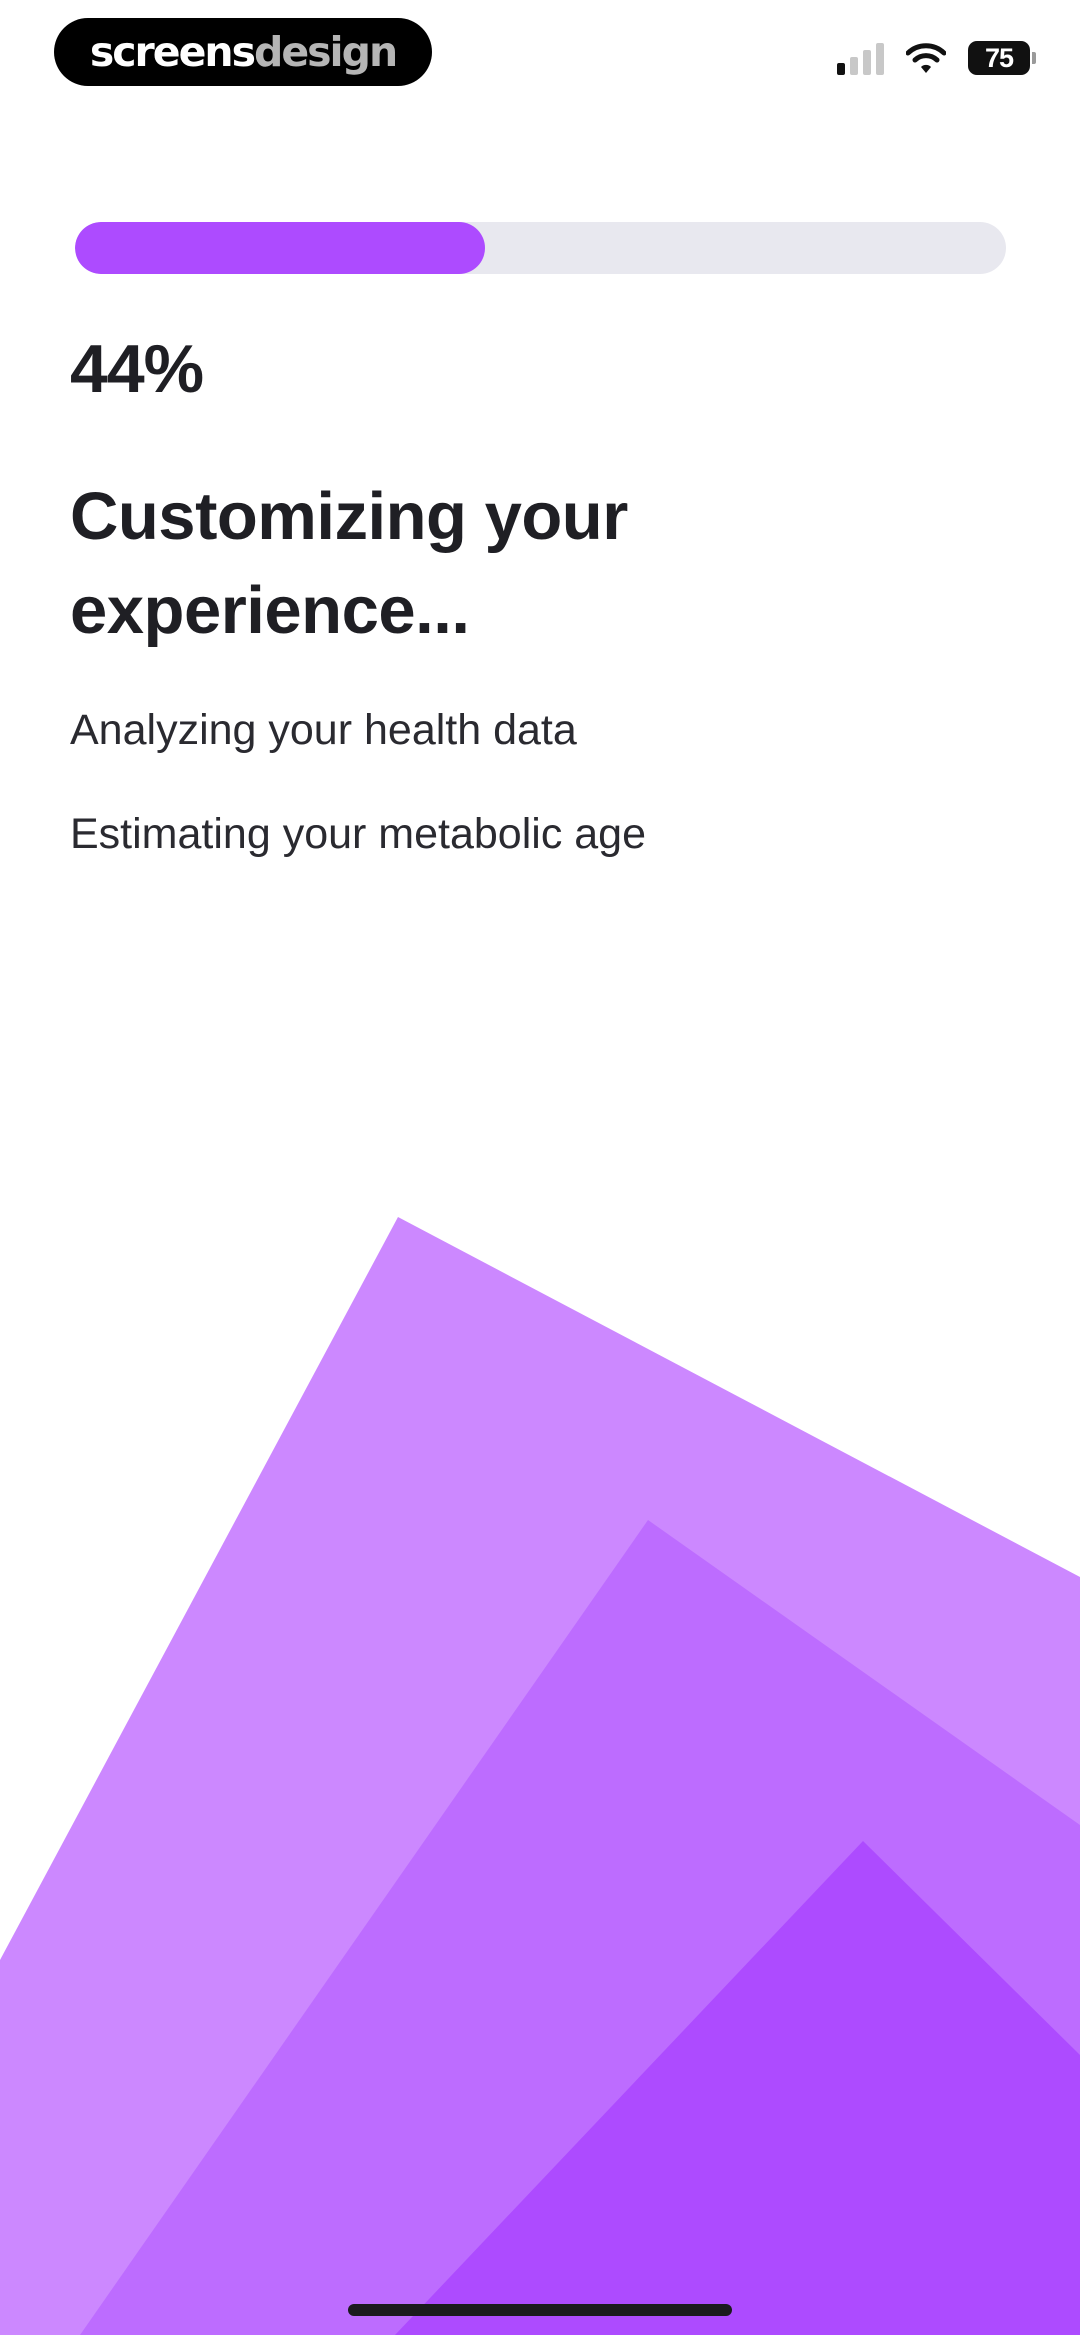  I want to click on progress-percent: 44%, so click(137, 369).